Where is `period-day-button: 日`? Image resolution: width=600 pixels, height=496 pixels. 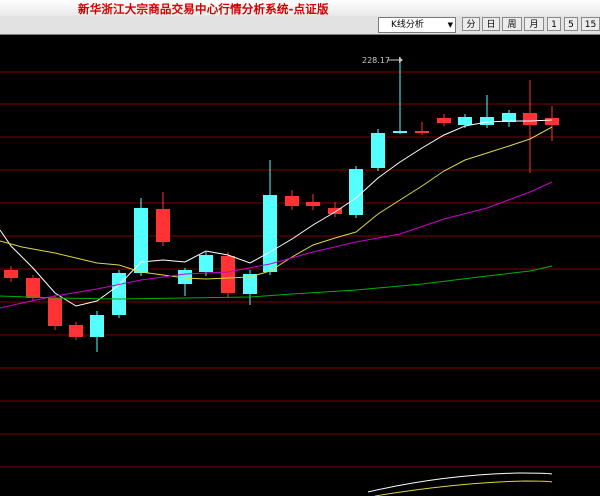
period-day-button: 日 is located at coordinates (491, 24).